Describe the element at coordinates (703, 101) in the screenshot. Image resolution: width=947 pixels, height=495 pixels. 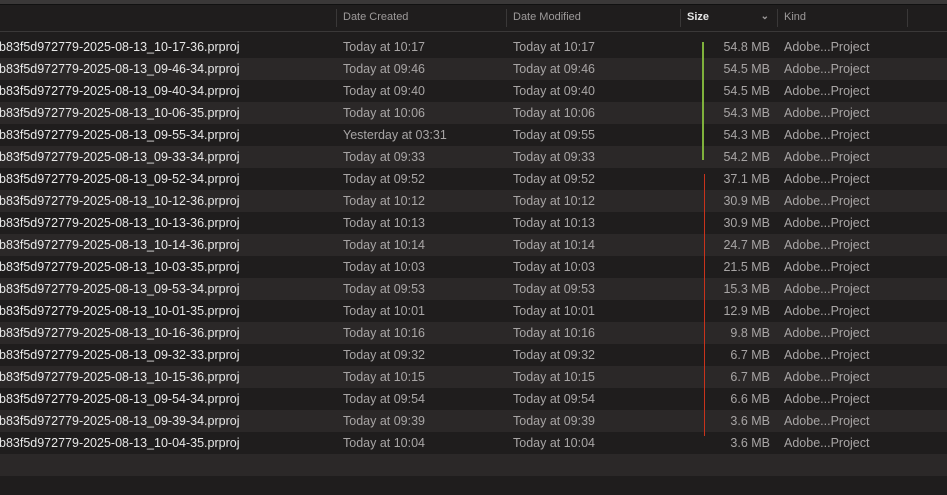
I see `green-size-marker` at that location.